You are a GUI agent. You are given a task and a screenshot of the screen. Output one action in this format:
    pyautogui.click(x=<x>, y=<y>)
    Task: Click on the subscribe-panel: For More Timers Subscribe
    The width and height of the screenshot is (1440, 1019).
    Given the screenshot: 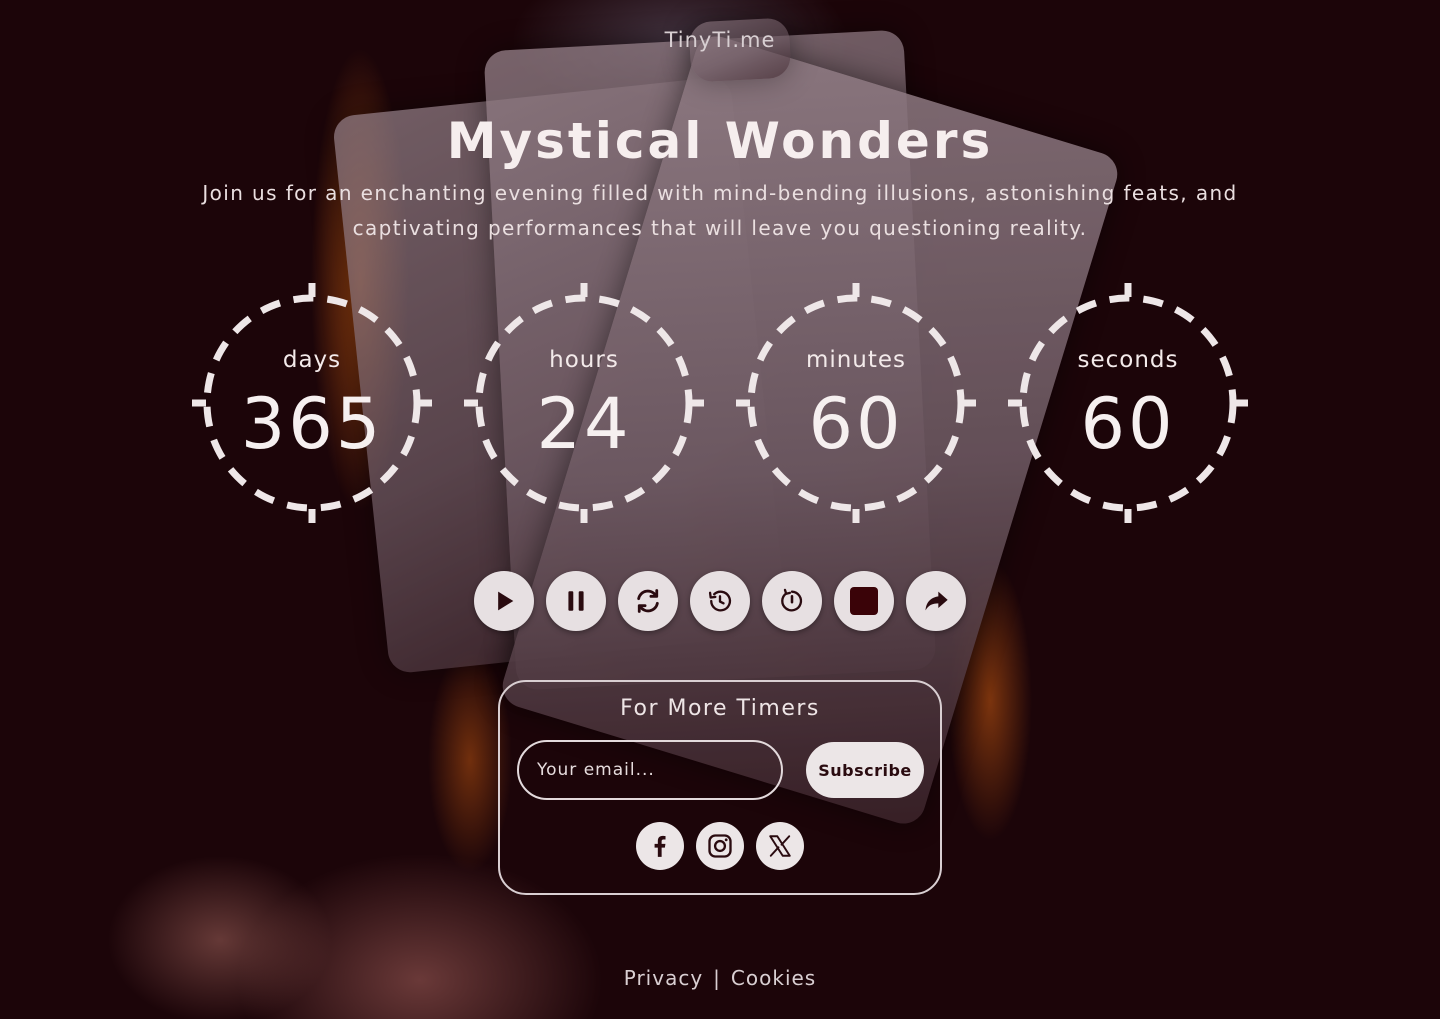 What is the action you would take?
    pyautogui.click(x=720, y=787)
    